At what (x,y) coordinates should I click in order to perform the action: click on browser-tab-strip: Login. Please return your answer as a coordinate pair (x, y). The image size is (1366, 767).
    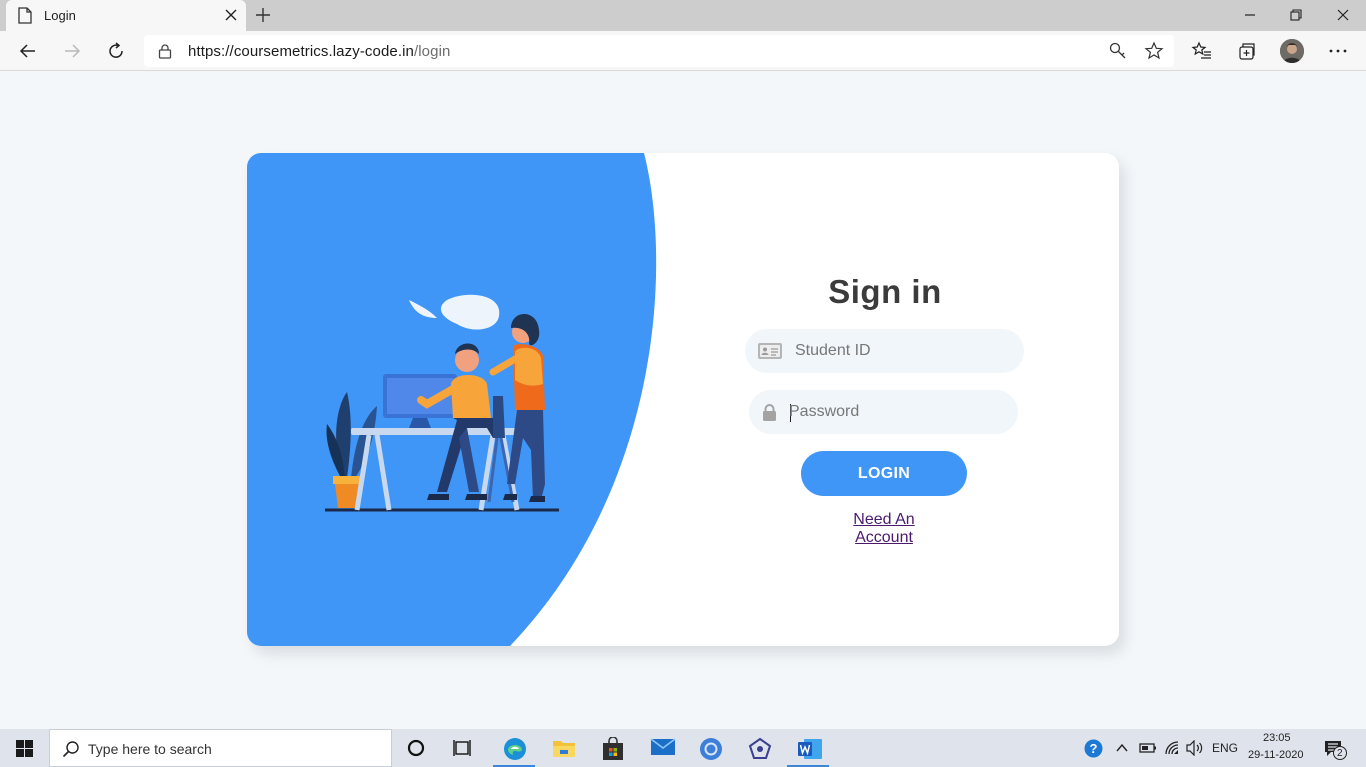
    Looking at the image, I should click on (683, 15).